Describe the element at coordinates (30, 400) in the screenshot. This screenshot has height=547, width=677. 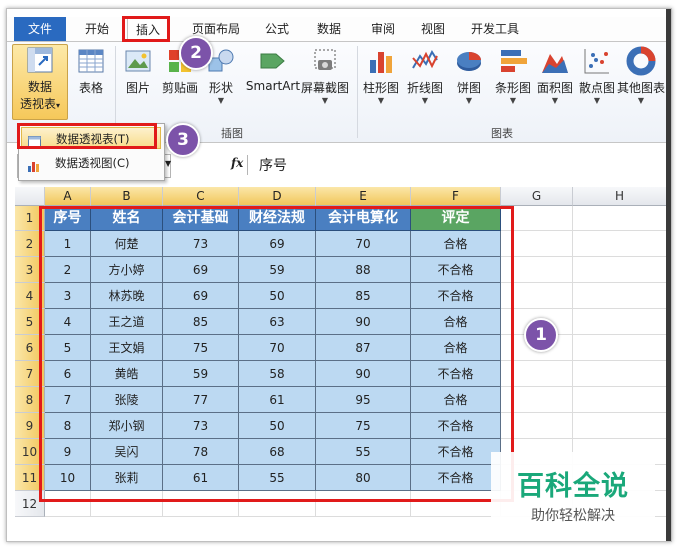
I see `row-header: 8` at that location.